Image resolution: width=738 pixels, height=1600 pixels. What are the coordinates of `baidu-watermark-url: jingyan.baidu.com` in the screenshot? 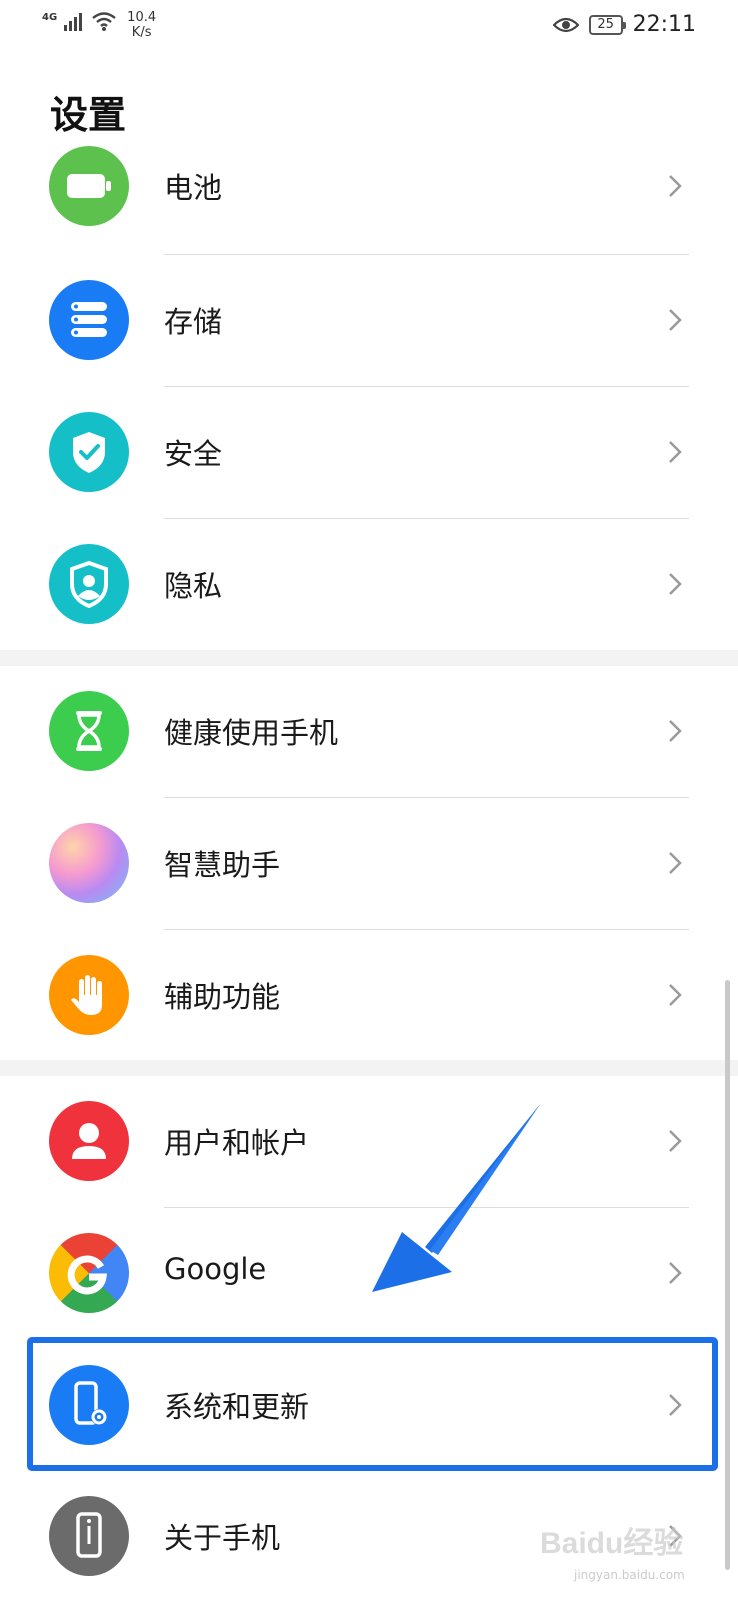 It's located at (629, 1575).